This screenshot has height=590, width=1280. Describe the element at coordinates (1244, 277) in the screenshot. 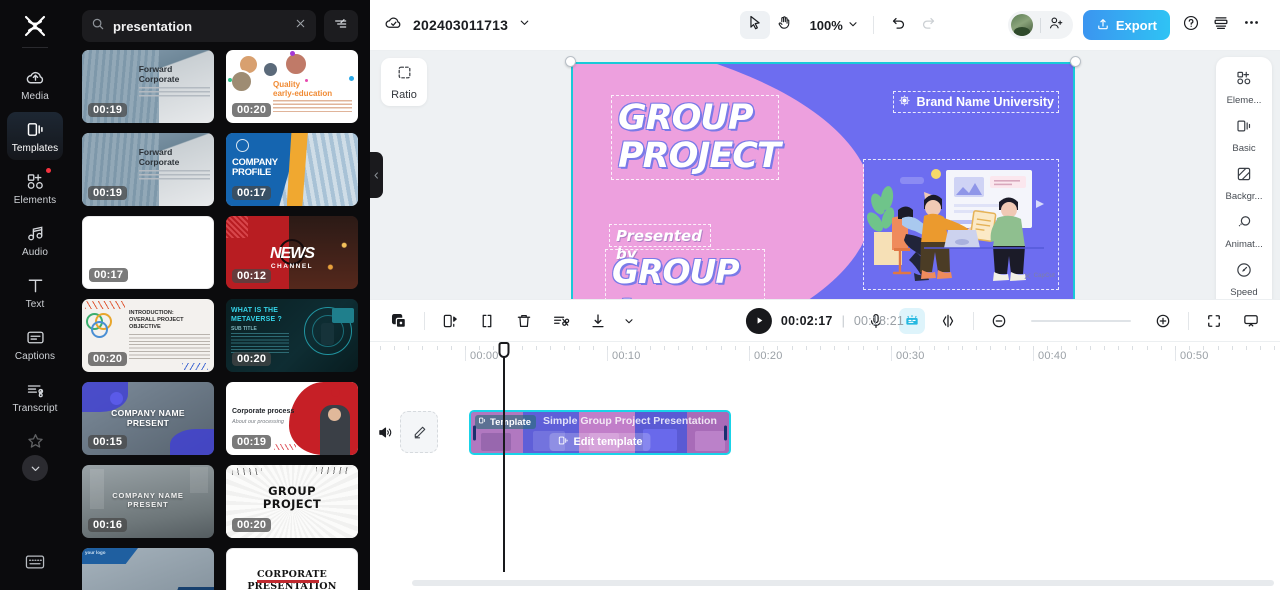

I see `panel-item-speed: Speed` at that location.